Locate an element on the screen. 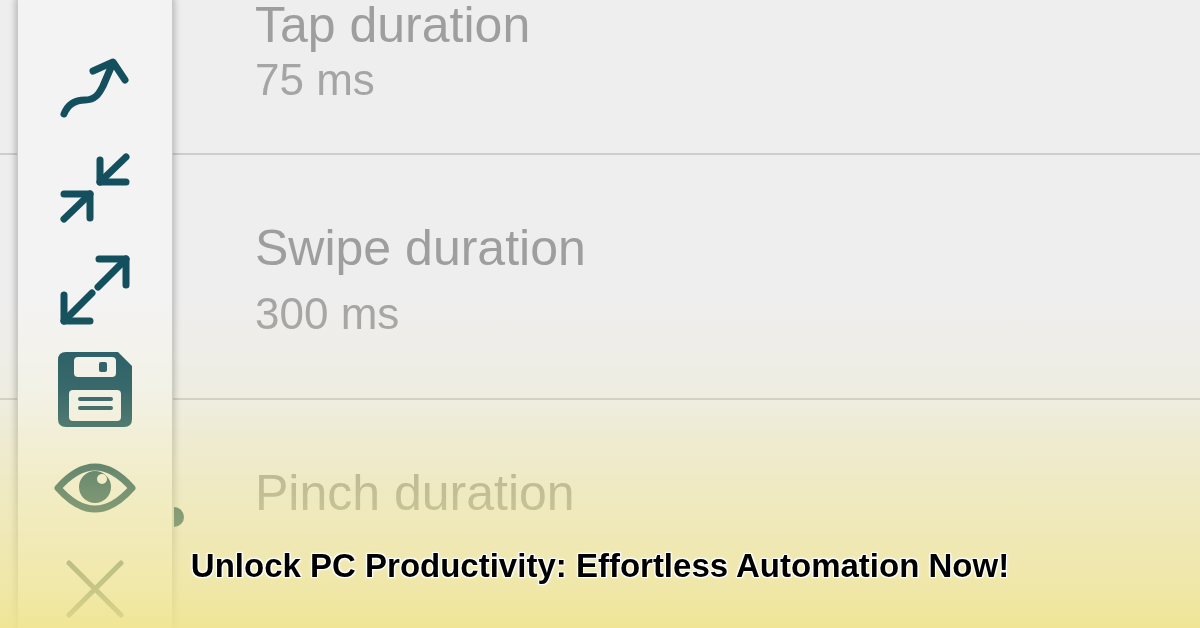 This screenshot has height=628, width=1200. setting-title: Swipe duration is located at coordinates (420, 248).